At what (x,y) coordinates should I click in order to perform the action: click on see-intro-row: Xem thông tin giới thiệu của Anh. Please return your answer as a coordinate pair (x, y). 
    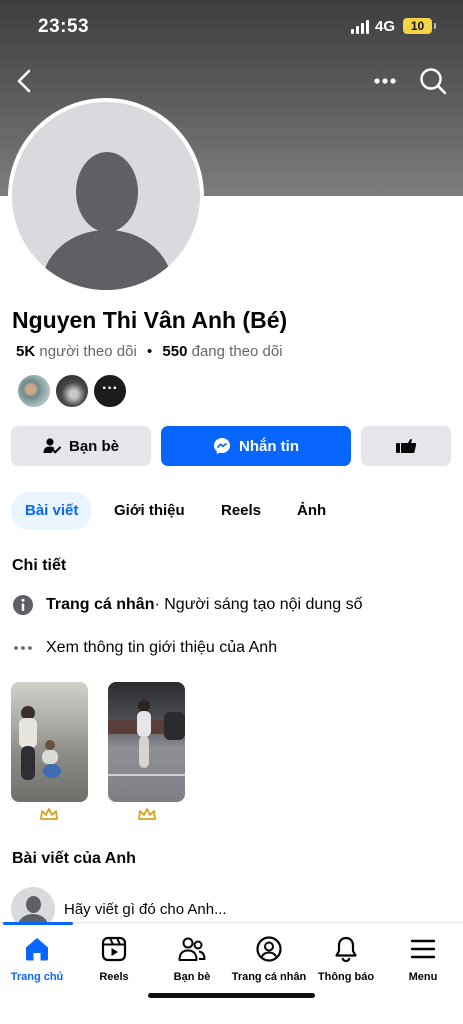
    Looking at the image, I should click on (144, 648).